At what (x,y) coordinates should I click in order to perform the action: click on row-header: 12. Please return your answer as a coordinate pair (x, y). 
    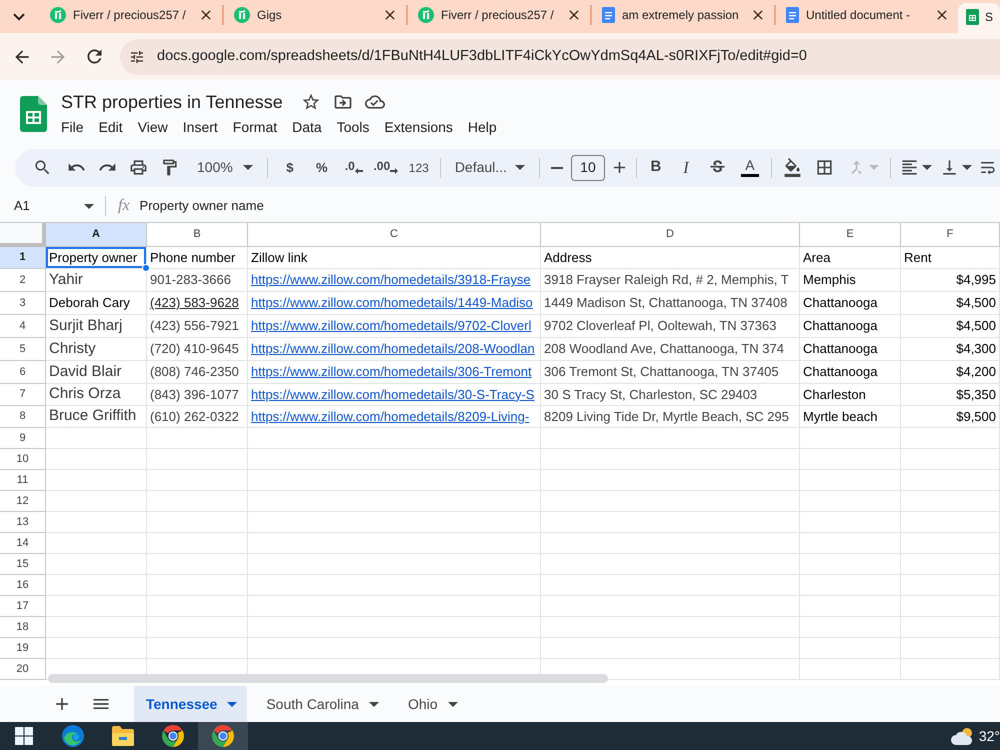
    Looking at the image, I should click on (23, 501).